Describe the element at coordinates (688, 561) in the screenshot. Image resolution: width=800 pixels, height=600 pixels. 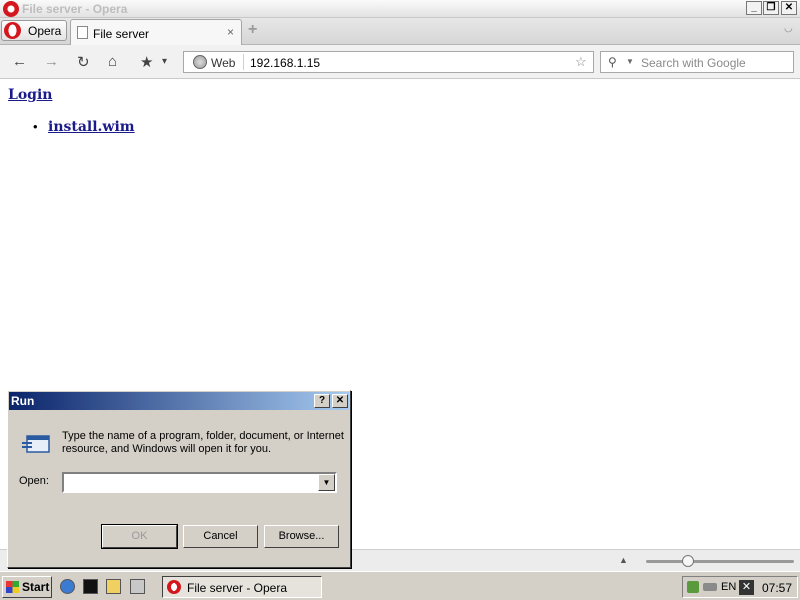
I see `zoom-slider-thumb` at that location.